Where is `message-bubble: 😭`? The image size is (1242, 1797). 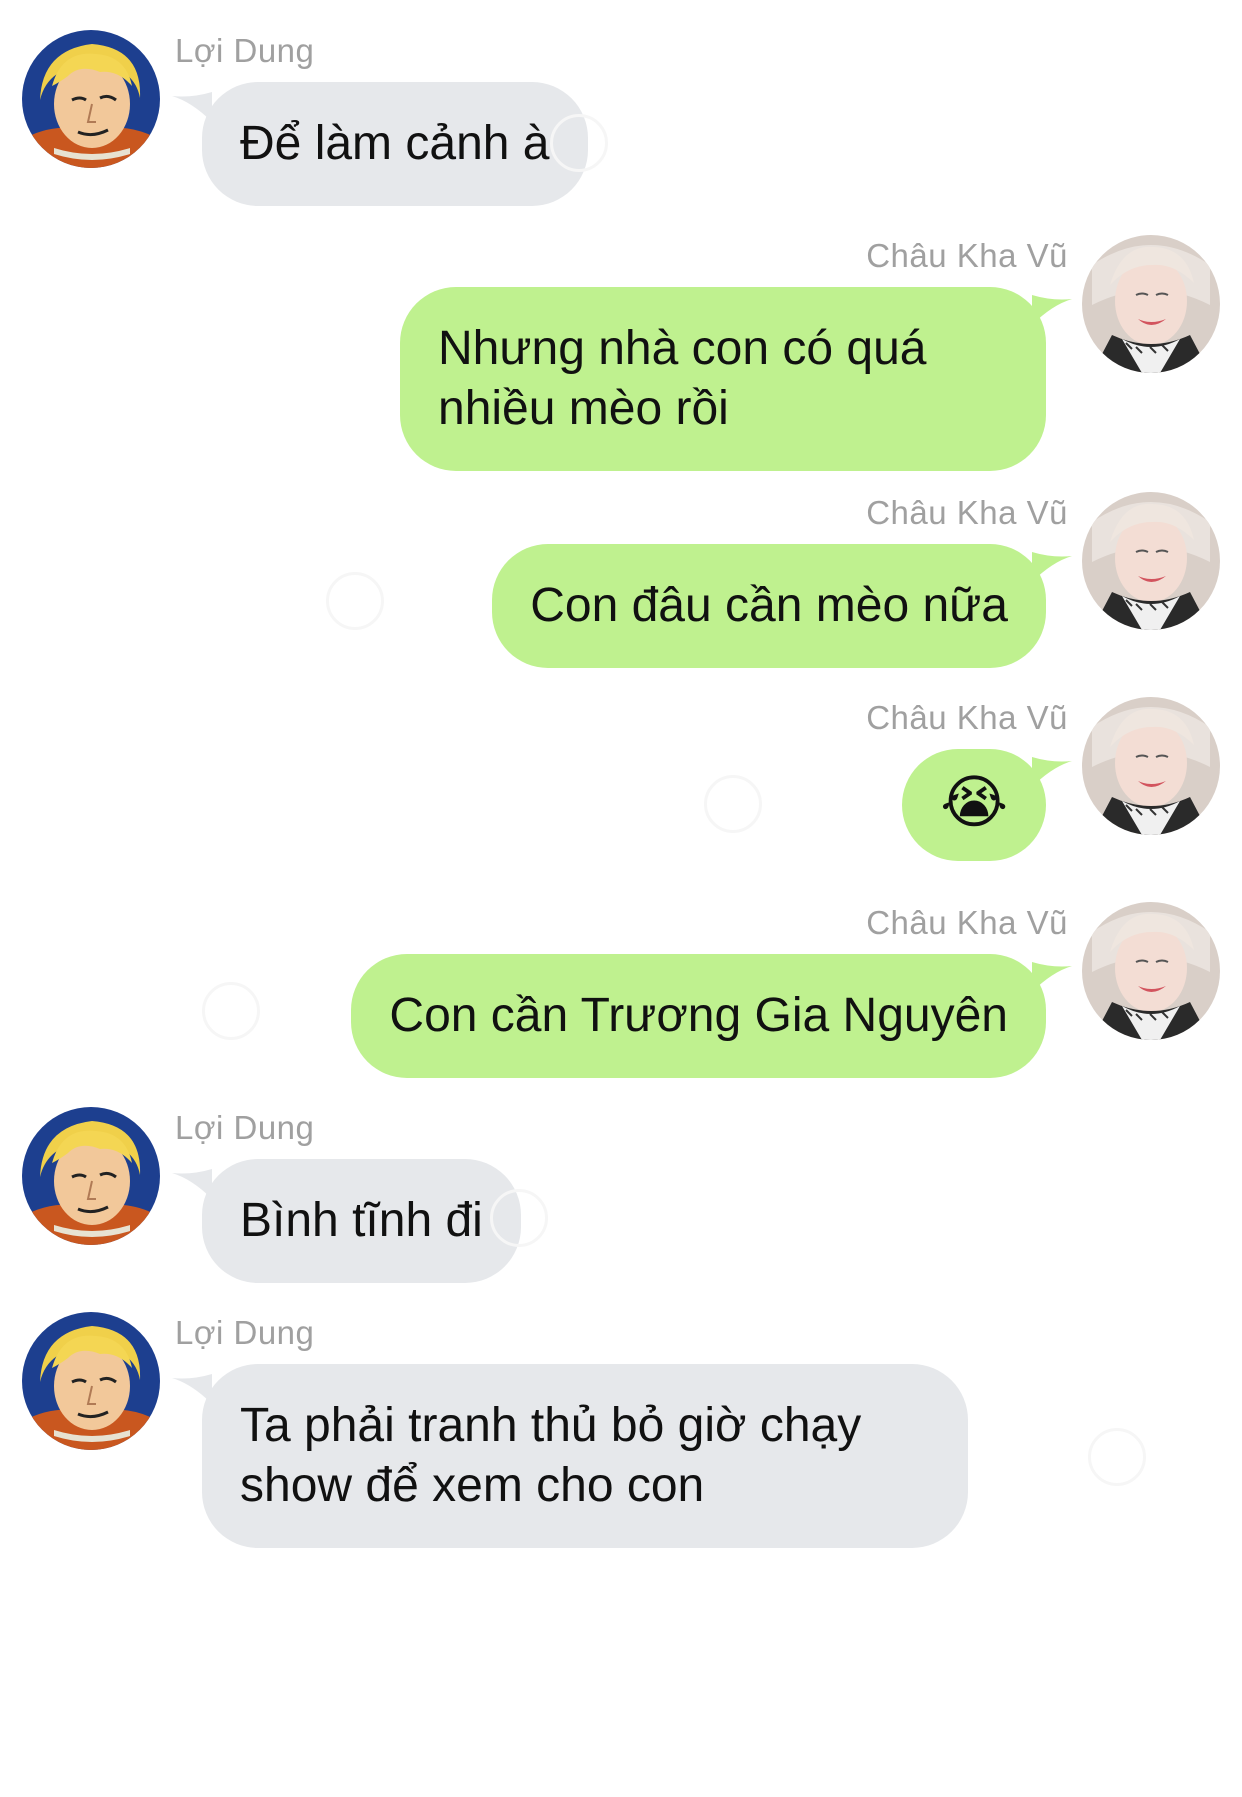
message-bubble: 😭 is located at coordinates (974, 805).